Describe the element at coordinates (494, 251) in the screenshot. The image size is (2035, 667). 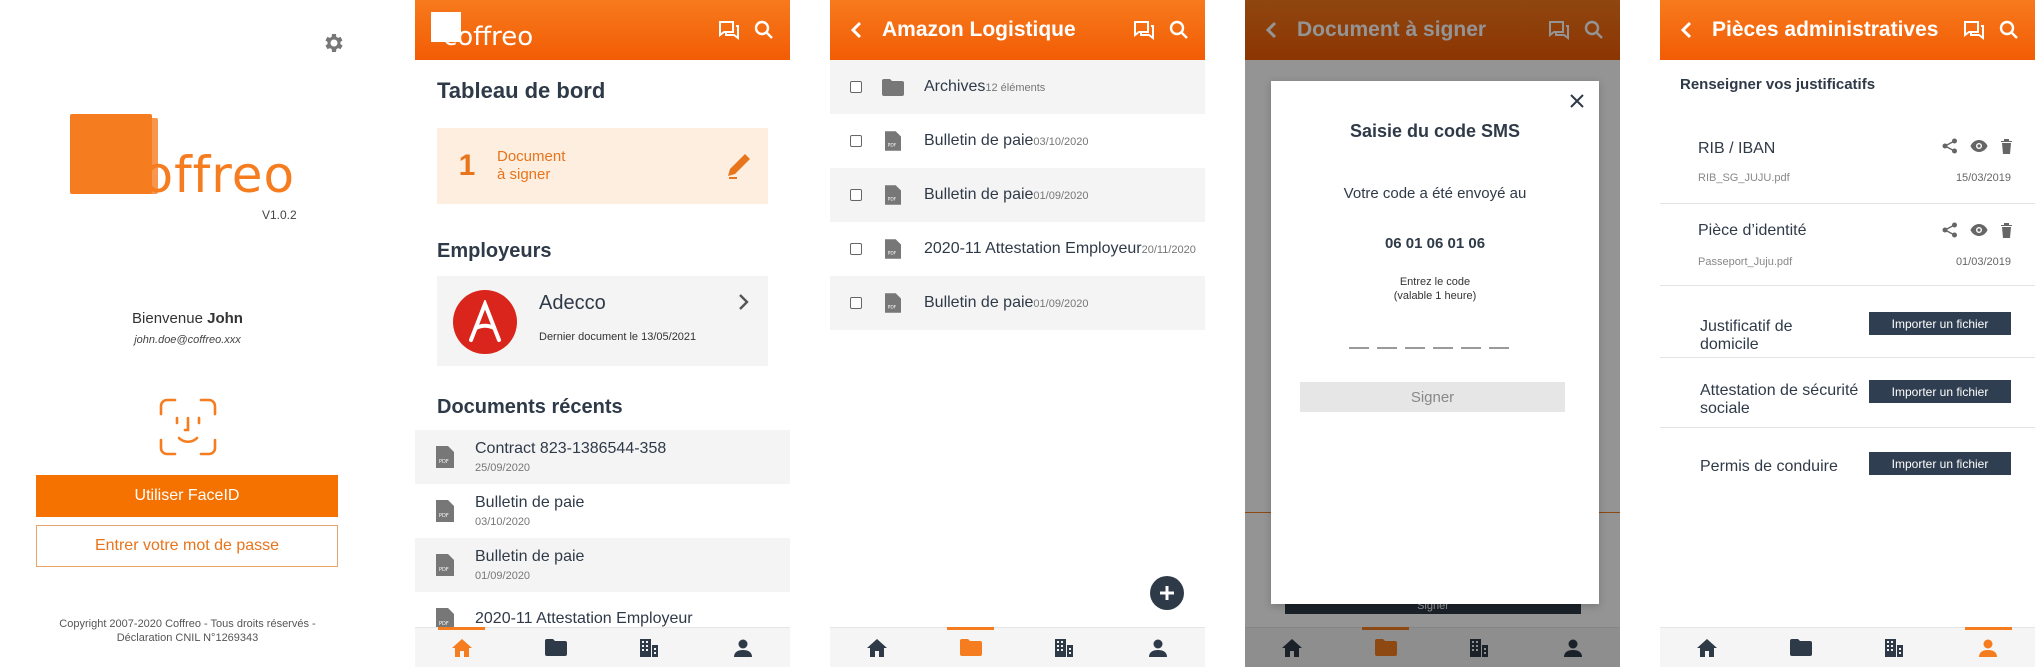
I see `employers-title: Employeurs` at that location.